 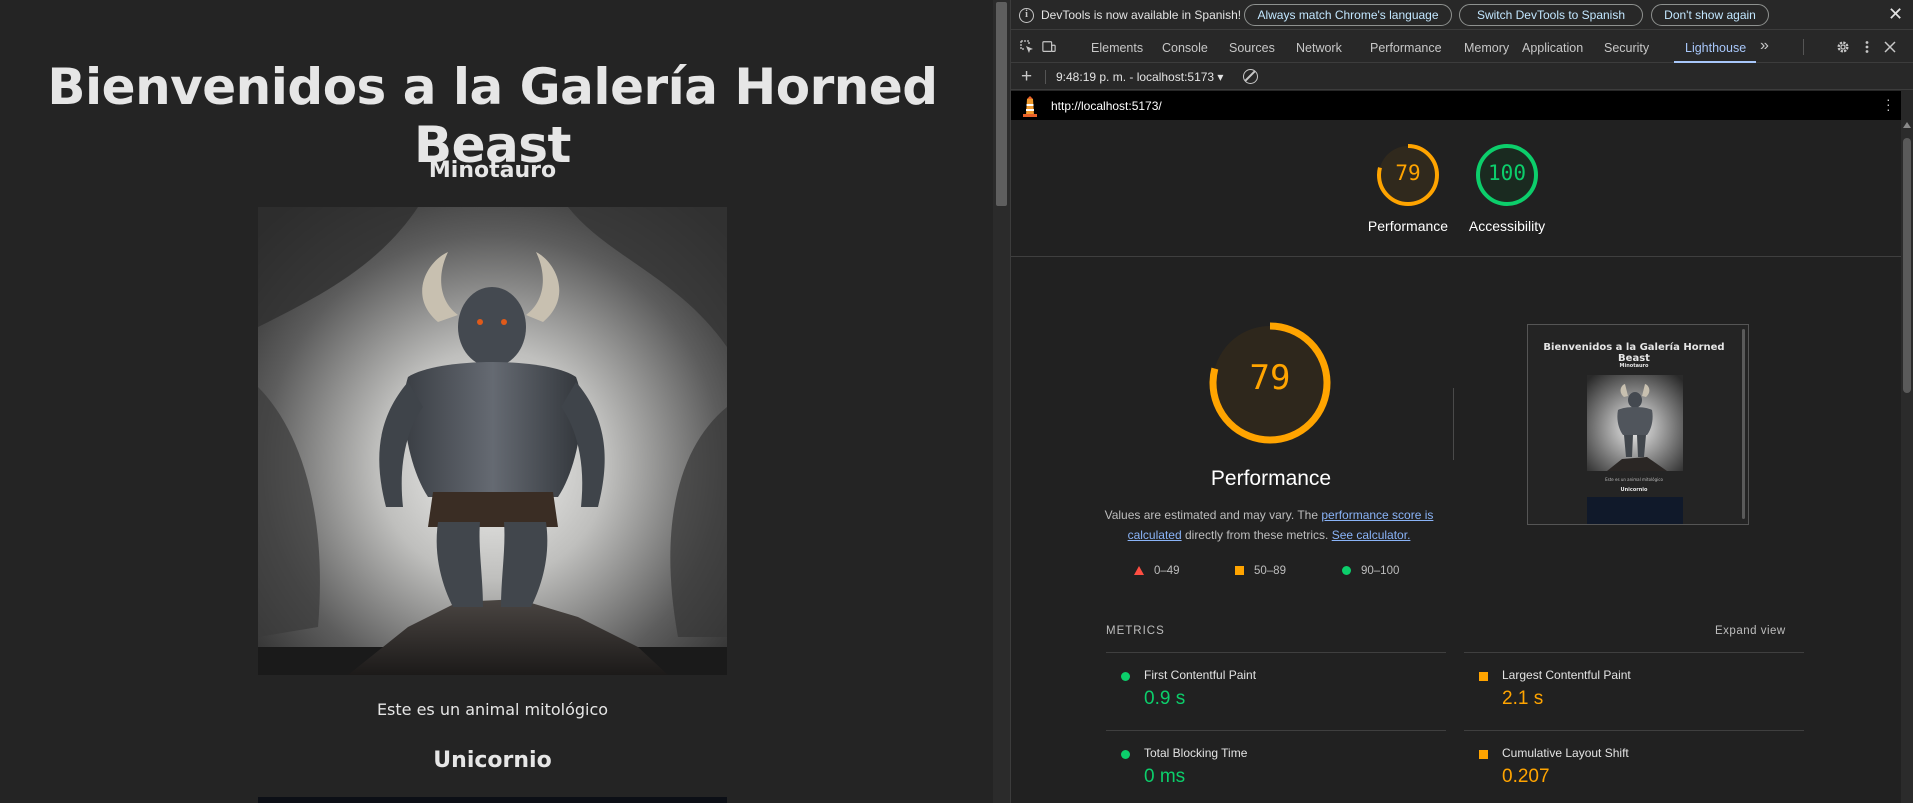 I want to click on performance-title: Performance, so click(x=1271, y=478).